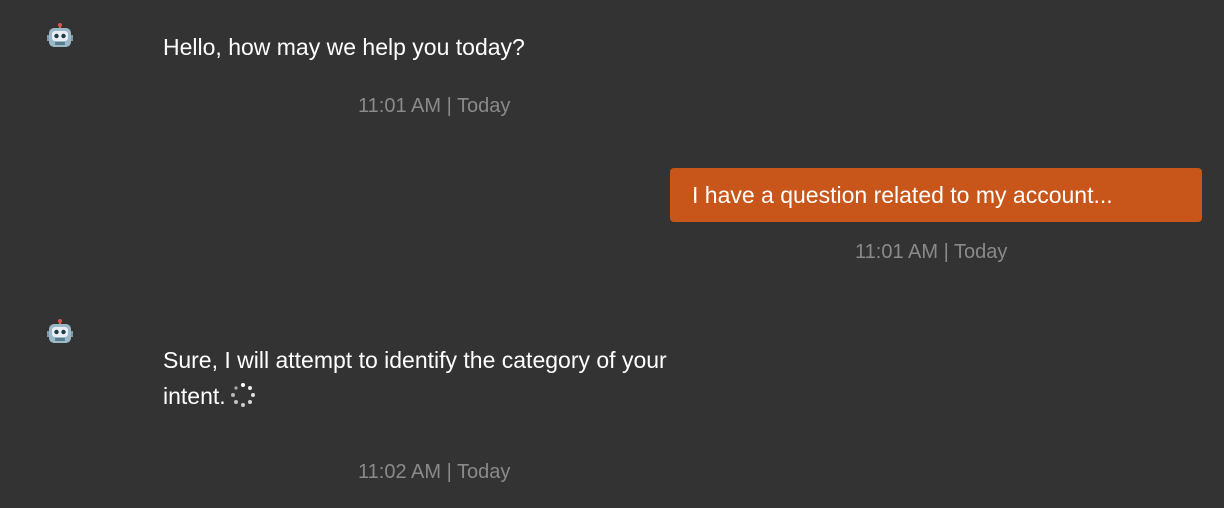 Image resolution: width=1224 pixels, height=508 pixels. What do you see at coordinates (434, 472) in the screenshot?
I see `message-timestamp: 11:02 AM | Today` at bounding box center [434, 472].